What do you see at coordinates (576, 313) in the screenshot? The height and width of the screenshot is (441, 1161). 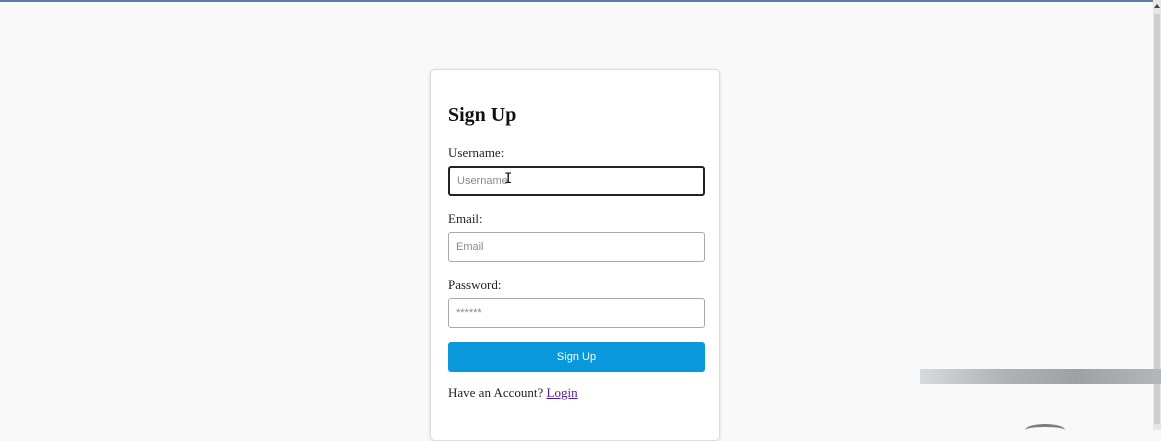 I see `password-input` at bounding box center [576, 313].